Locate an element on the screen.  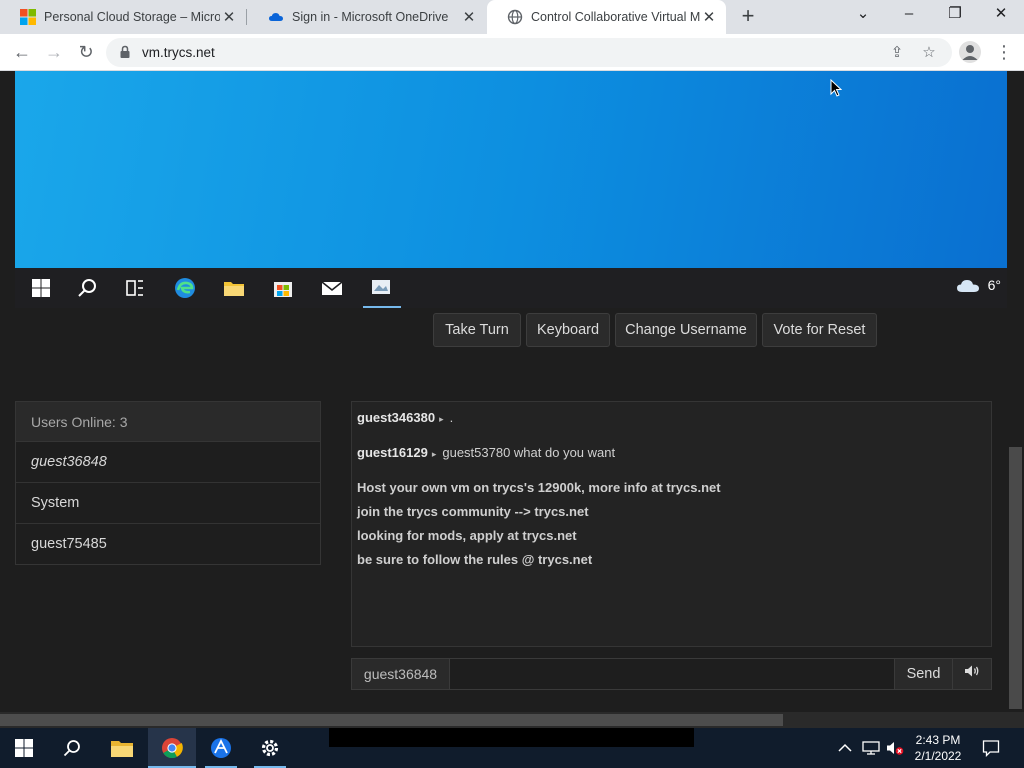
chat-input is located at coordinates (672, 674).